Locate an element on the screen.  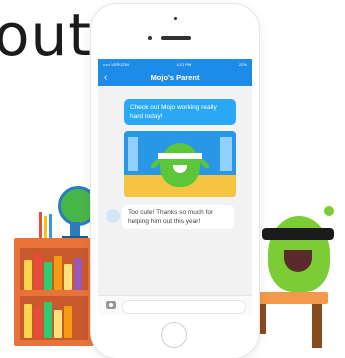
chevron-left-icon: ‹ is located at coordinates (105, 77).